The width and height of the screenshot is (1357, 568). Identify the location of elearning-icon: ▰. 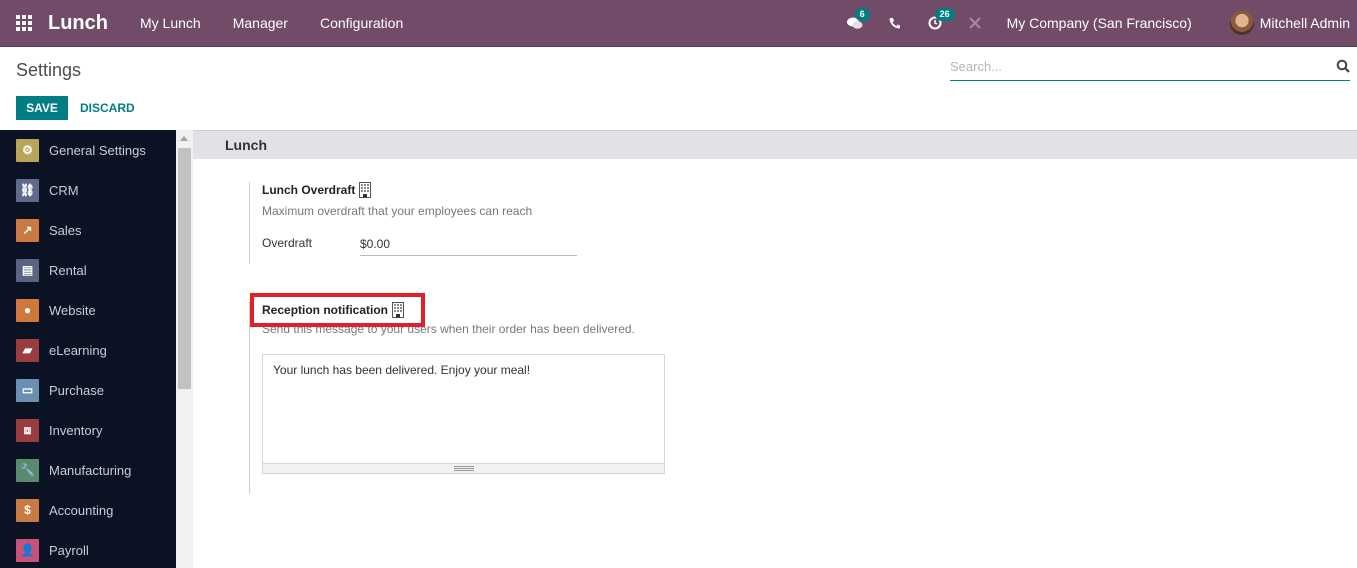
(27, 350).